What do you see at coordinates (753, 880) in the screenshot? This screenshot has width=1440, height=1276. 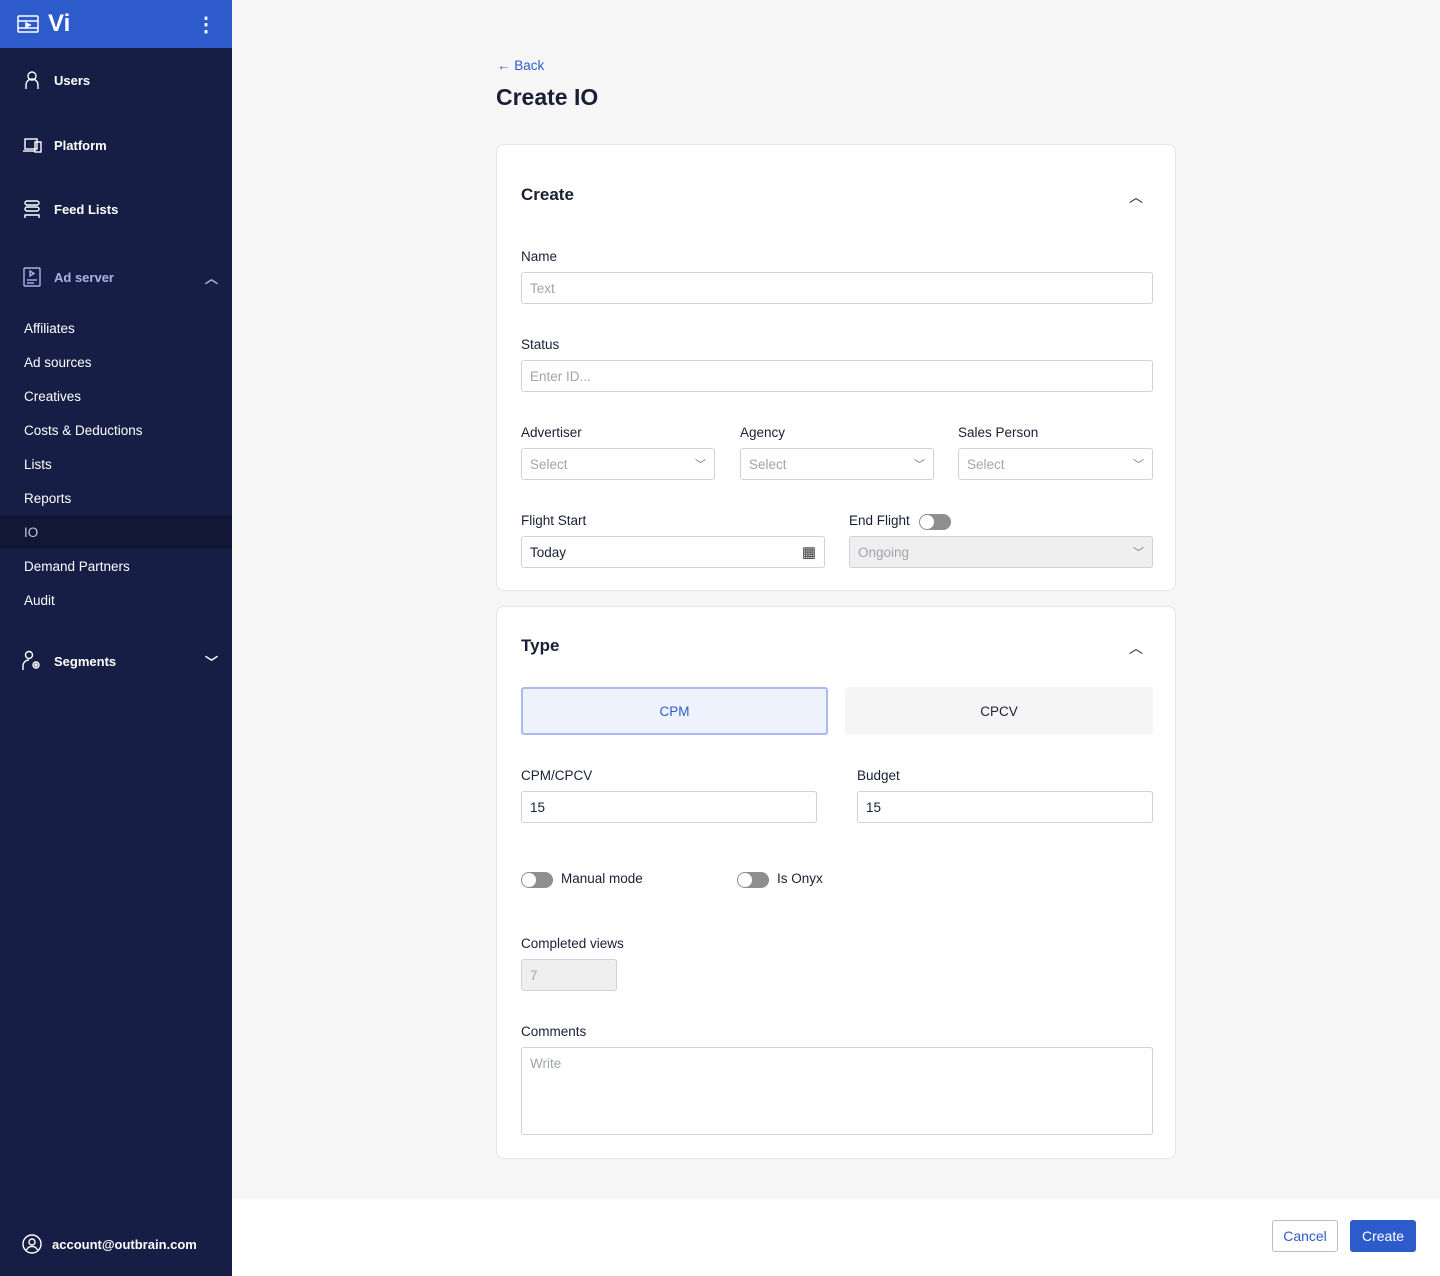 I see `is-onyx-toggle` at bounding box center [753, 880].